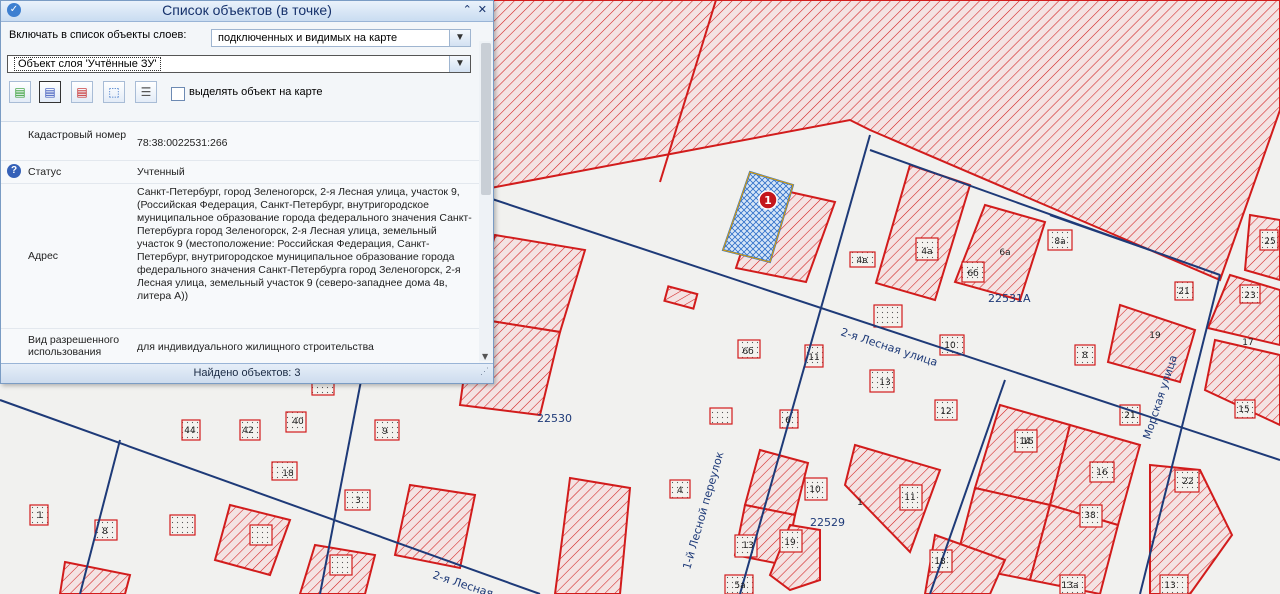 This screenshot has width=1280, height=594. I want to click on svg-text: 13а, so click(1070, 586).